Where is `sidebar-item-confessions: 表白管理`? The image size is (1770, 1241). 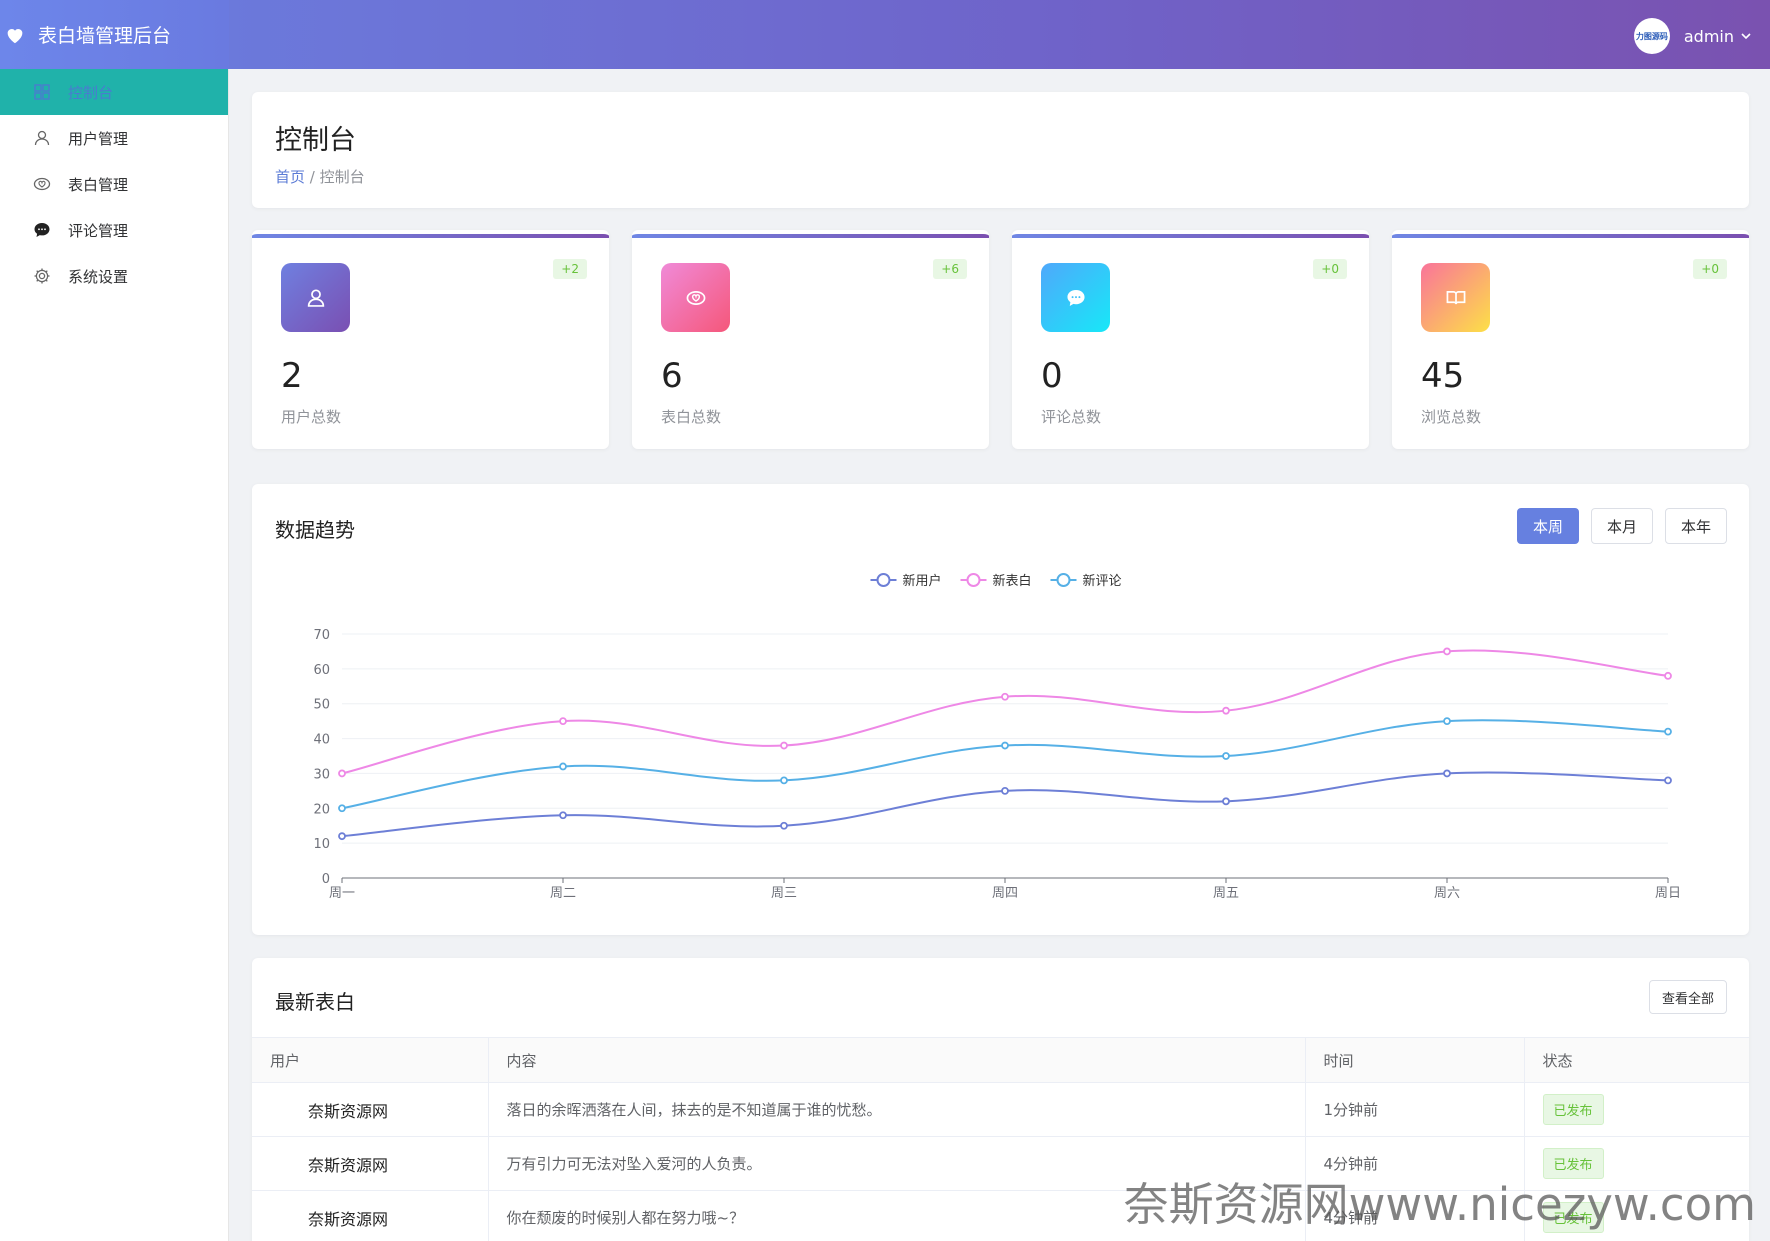 sidebar-item-confessions: 表白管理 is located at coordinates (114, 184).